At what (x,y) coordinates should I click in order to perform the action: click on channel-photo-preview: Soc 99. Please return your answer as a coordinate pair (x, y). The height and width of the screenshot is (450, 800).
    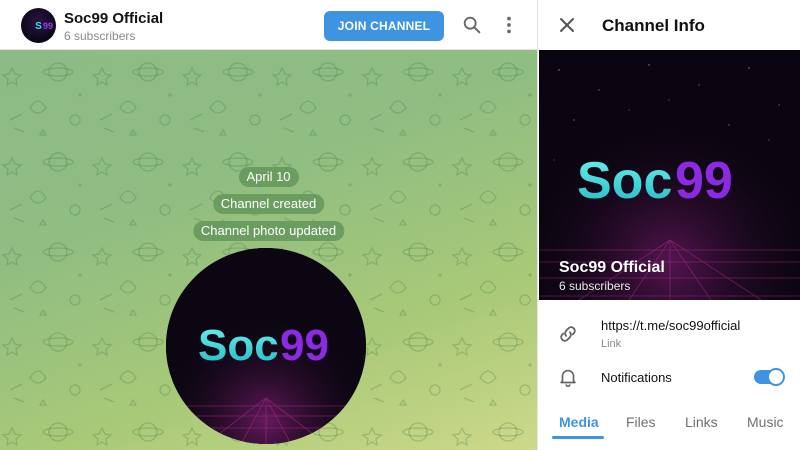
    Looking at the image, I should click on (266, 346).